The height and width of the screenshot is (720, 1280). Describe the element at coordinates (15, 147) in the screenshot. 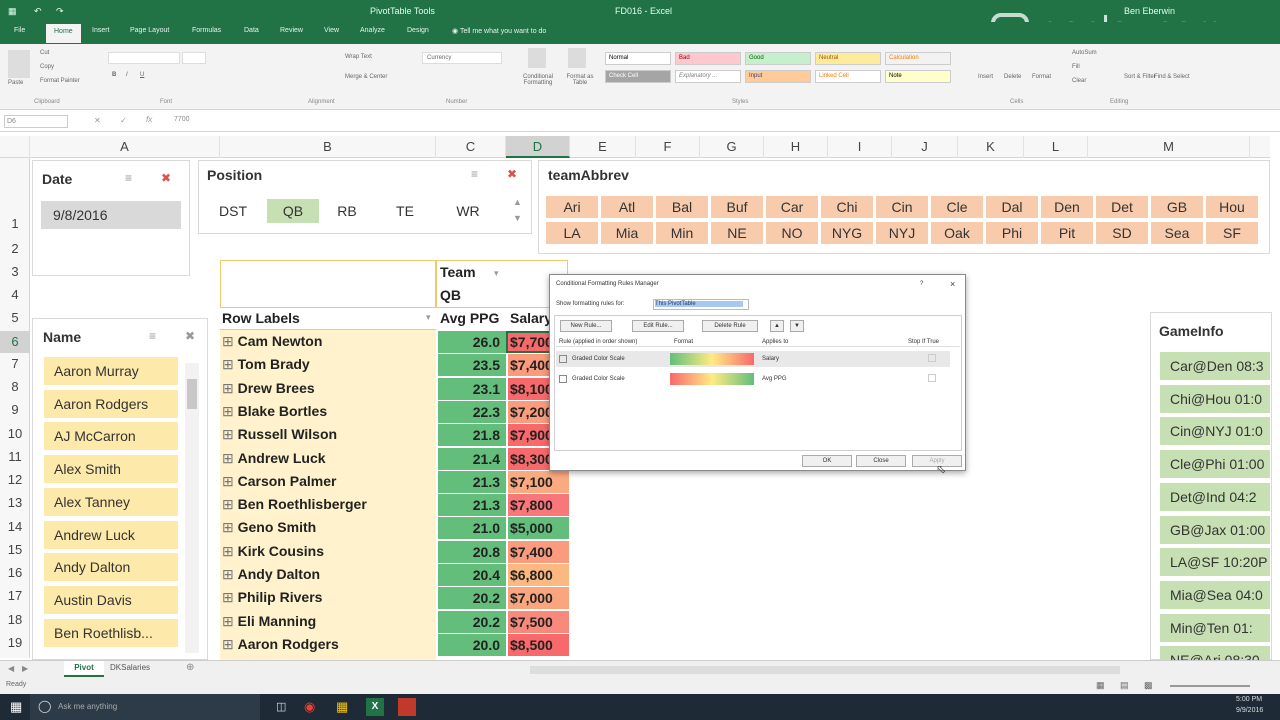

I see `select-all-corner` at that location.